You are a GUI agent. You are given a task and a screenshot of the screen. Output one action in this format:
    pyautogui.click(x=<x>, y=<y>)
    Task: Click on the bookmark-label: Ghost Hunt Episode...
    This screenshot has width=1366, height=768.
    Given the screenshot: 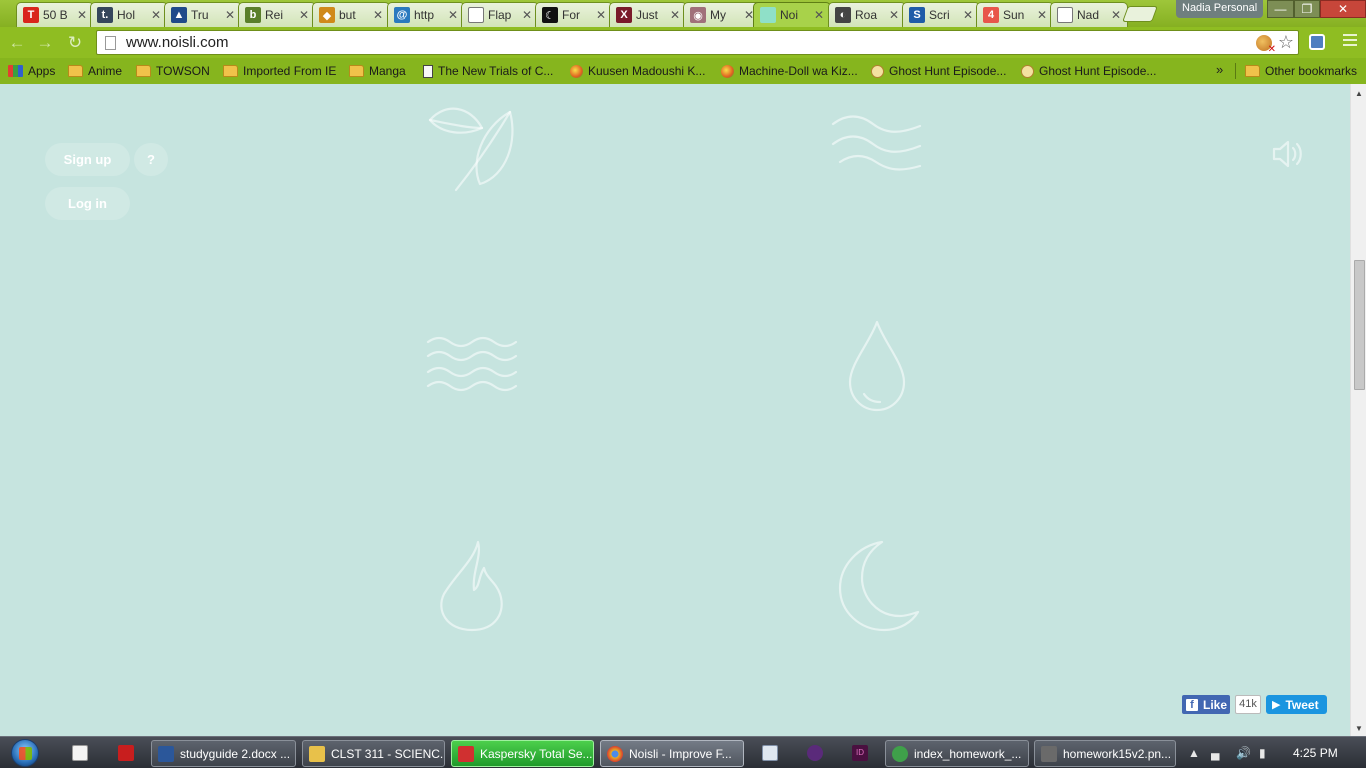 What is the action you would take?
    pyautogui.click(x=1098, y=71)
    